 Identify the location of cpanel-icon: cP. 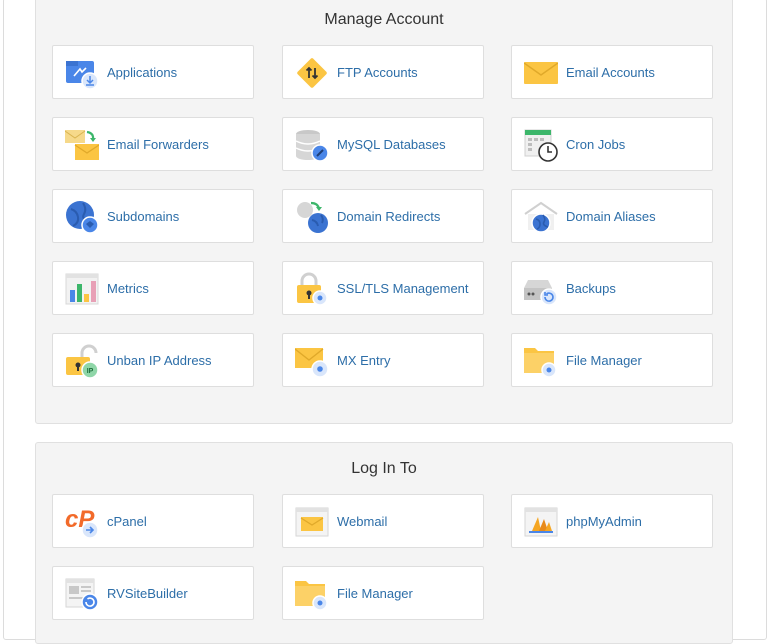
(82, 522).